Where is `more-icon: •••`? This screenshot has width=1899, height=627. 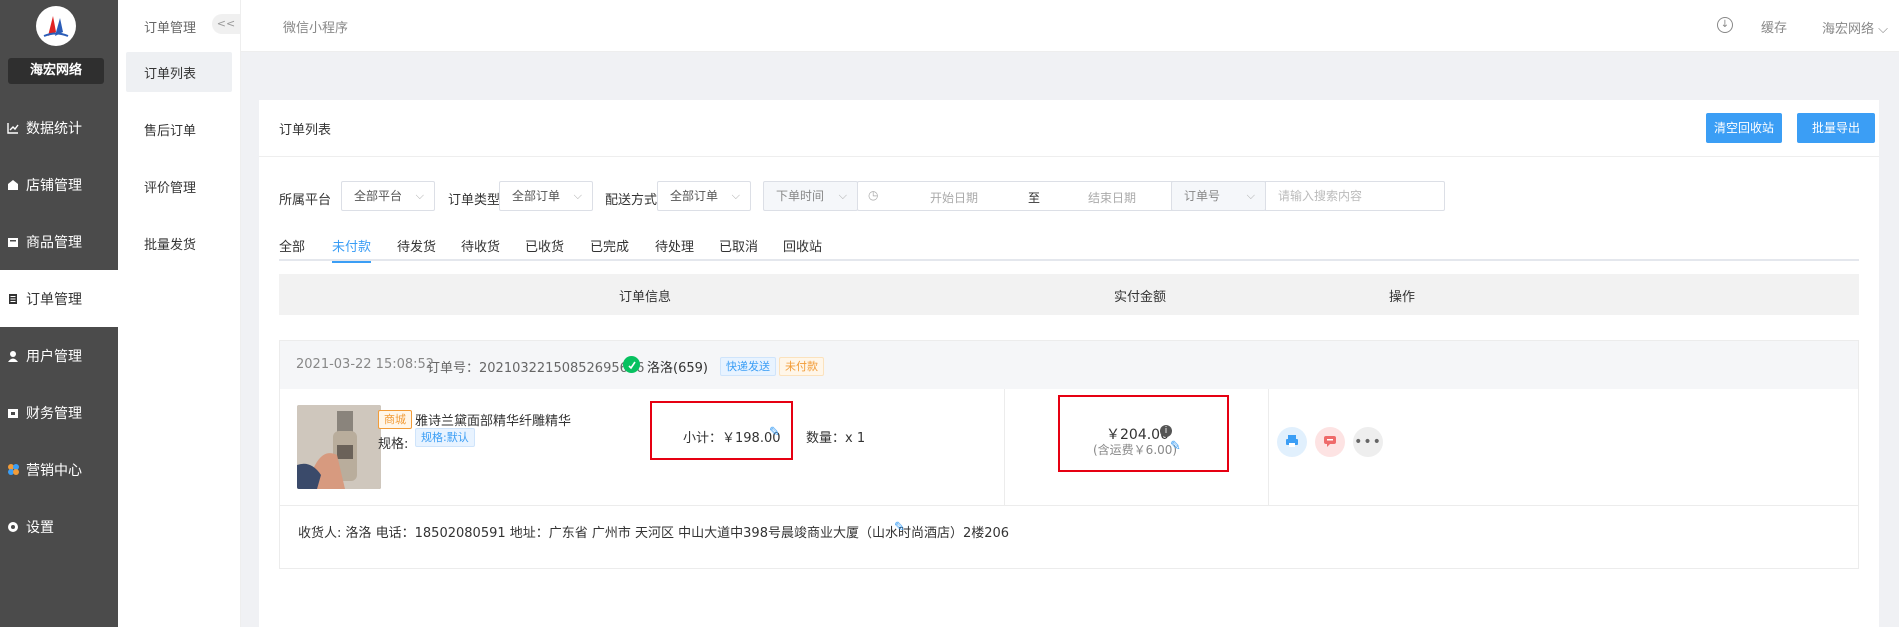 more-icon: ••• is located at coordinates (1368, 442).